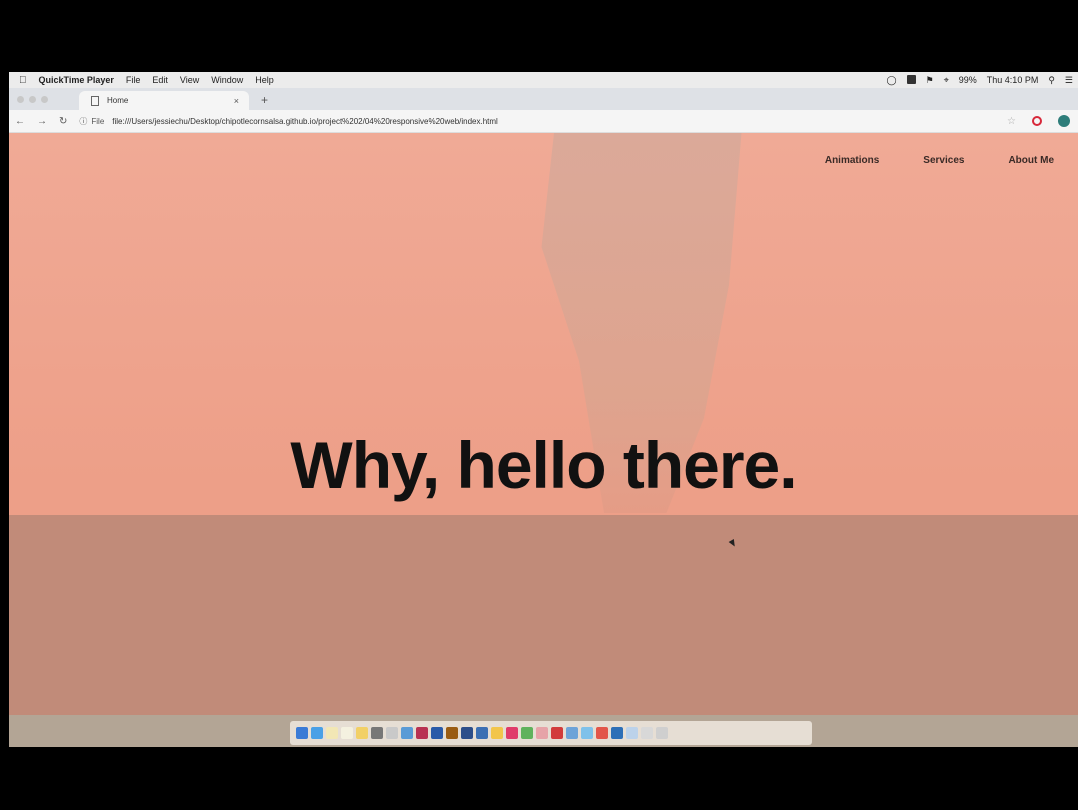 The width and height of the screenshot is (1078, 810). I want to click on menu-view: View, so click(189, 80).